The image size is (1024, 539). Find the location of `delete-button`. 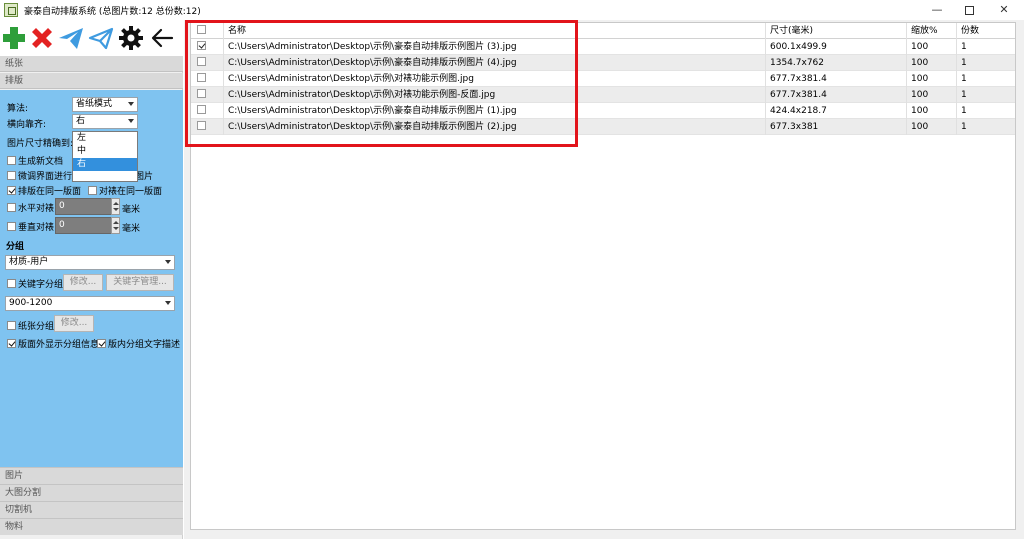

delete-button is located at coordinates (42, 38).